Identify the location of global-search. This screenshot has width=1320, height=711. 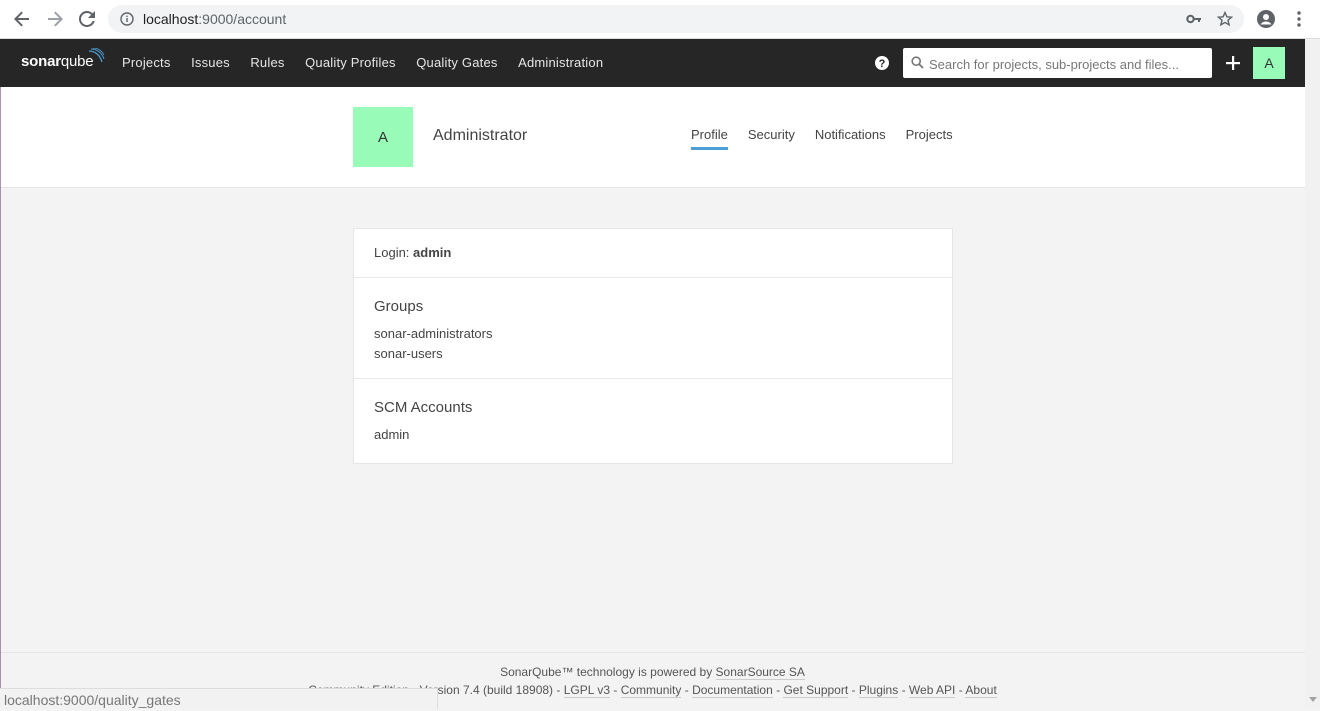
(1057, 64).